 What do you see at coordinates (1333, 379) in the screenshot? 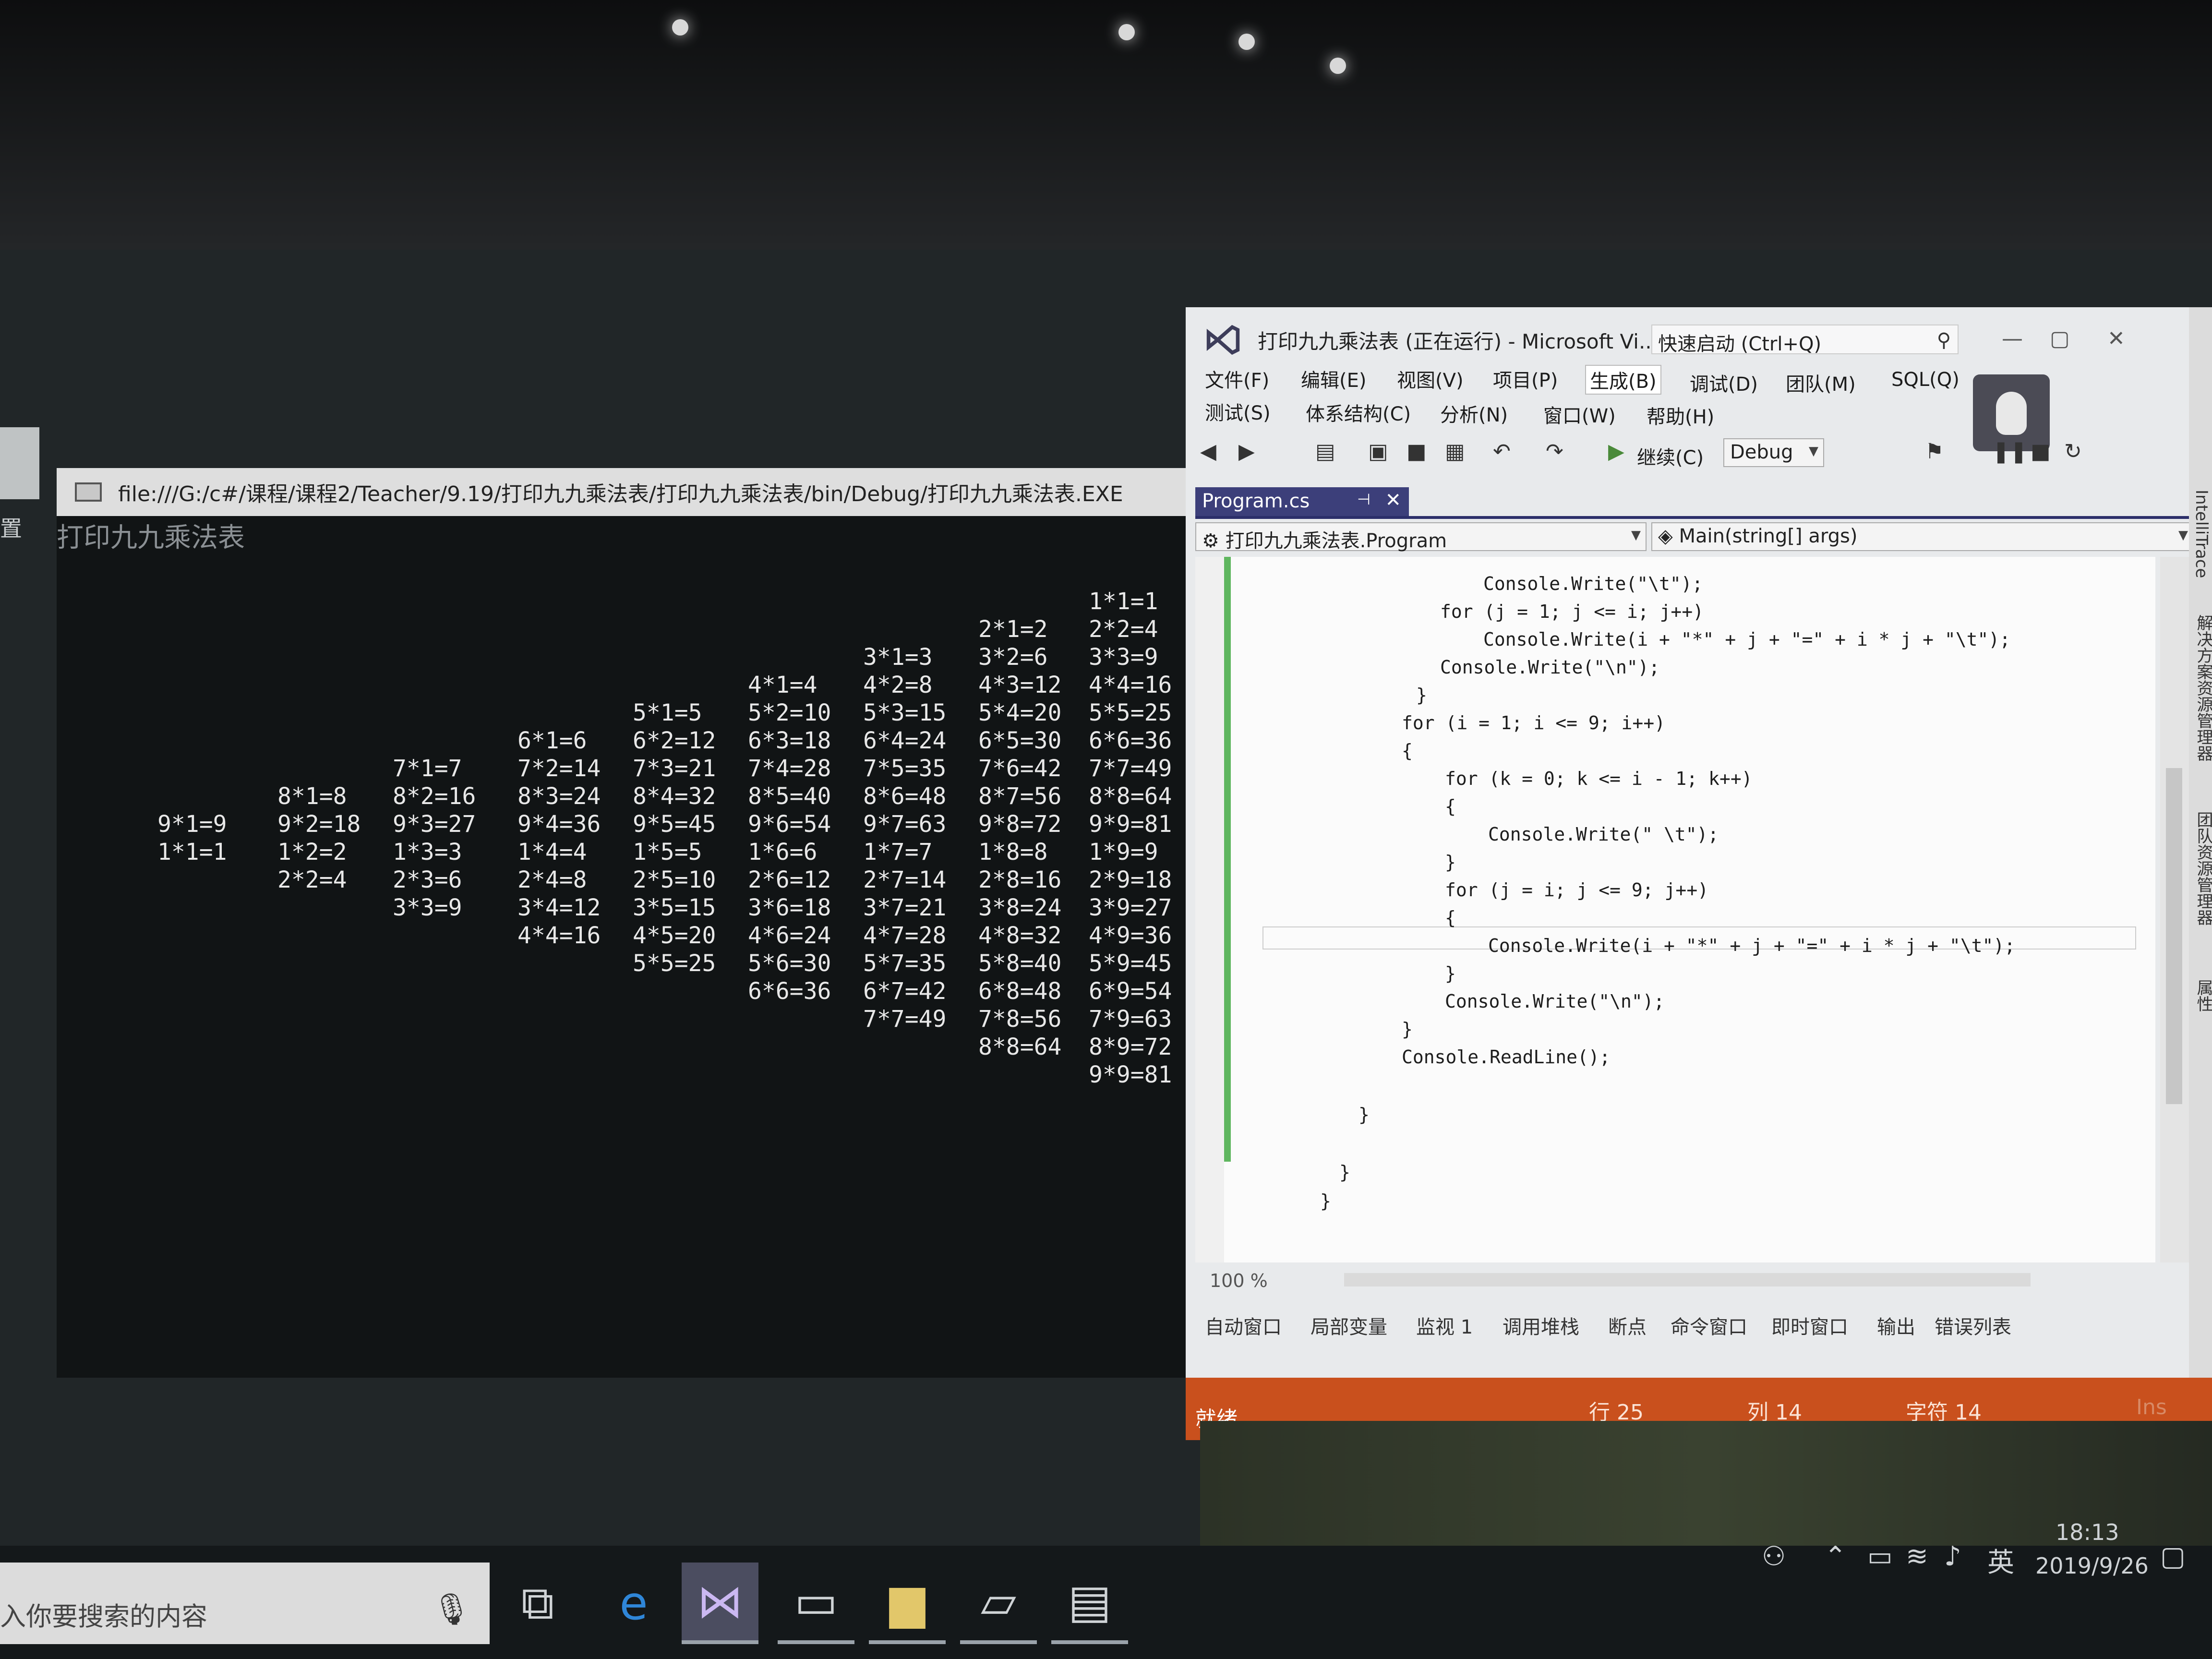
I see `menu-edit: 编辑(E)` at bounding box center [1333, 379].